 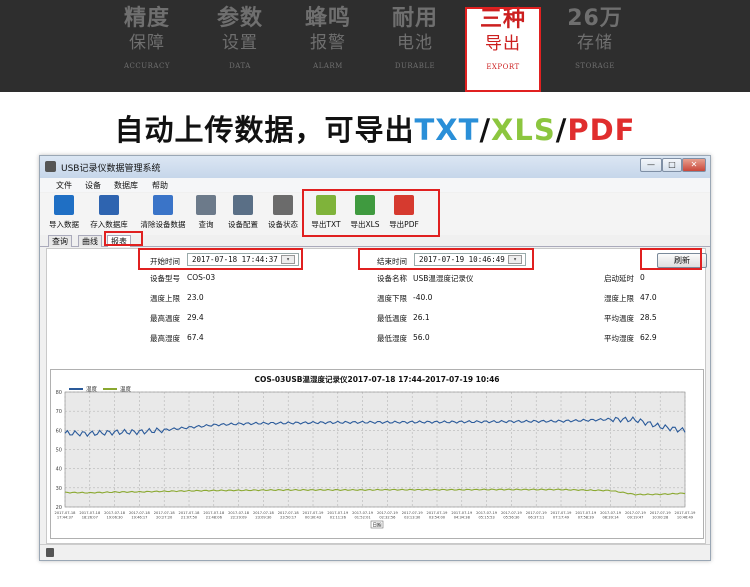 I want to click on x-tick-label: 2017-07-19 07:58:39, so click(x=586, y=515).